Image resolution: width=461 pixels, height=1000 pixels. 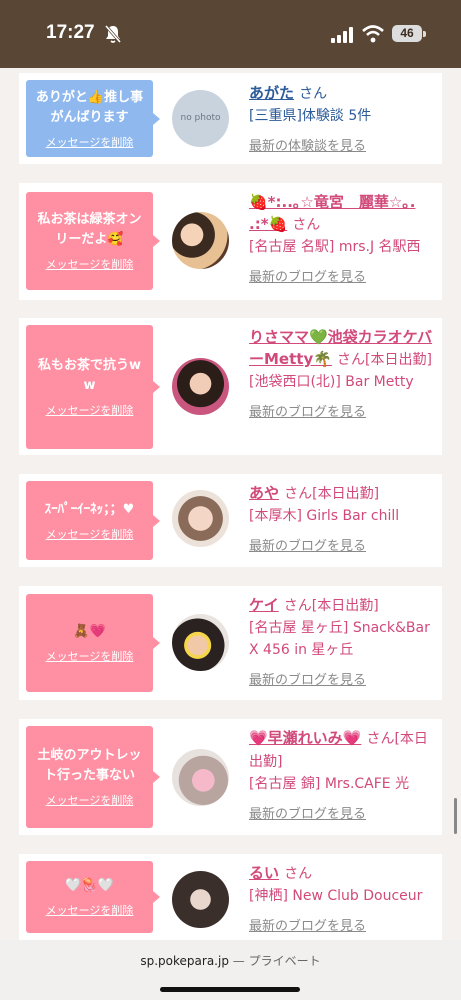 I want to click on message-text: ｽｰﾊﾟｰｲｰﾈｯ；；♥, so click(x=89, y=509).